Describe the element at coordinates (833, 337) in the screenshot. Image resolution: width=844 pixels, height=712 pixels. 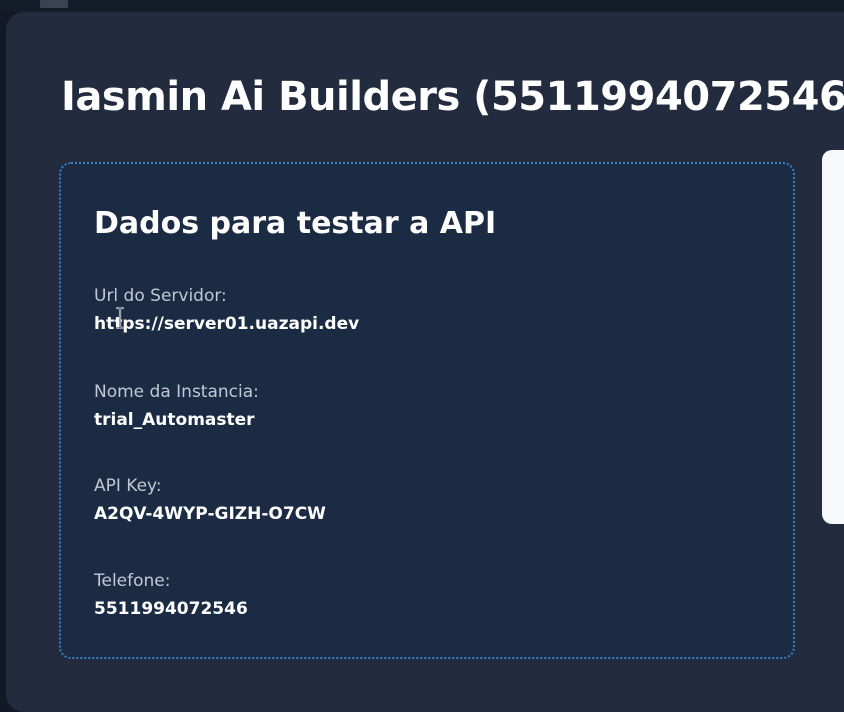
I see `side-panel` at that location.